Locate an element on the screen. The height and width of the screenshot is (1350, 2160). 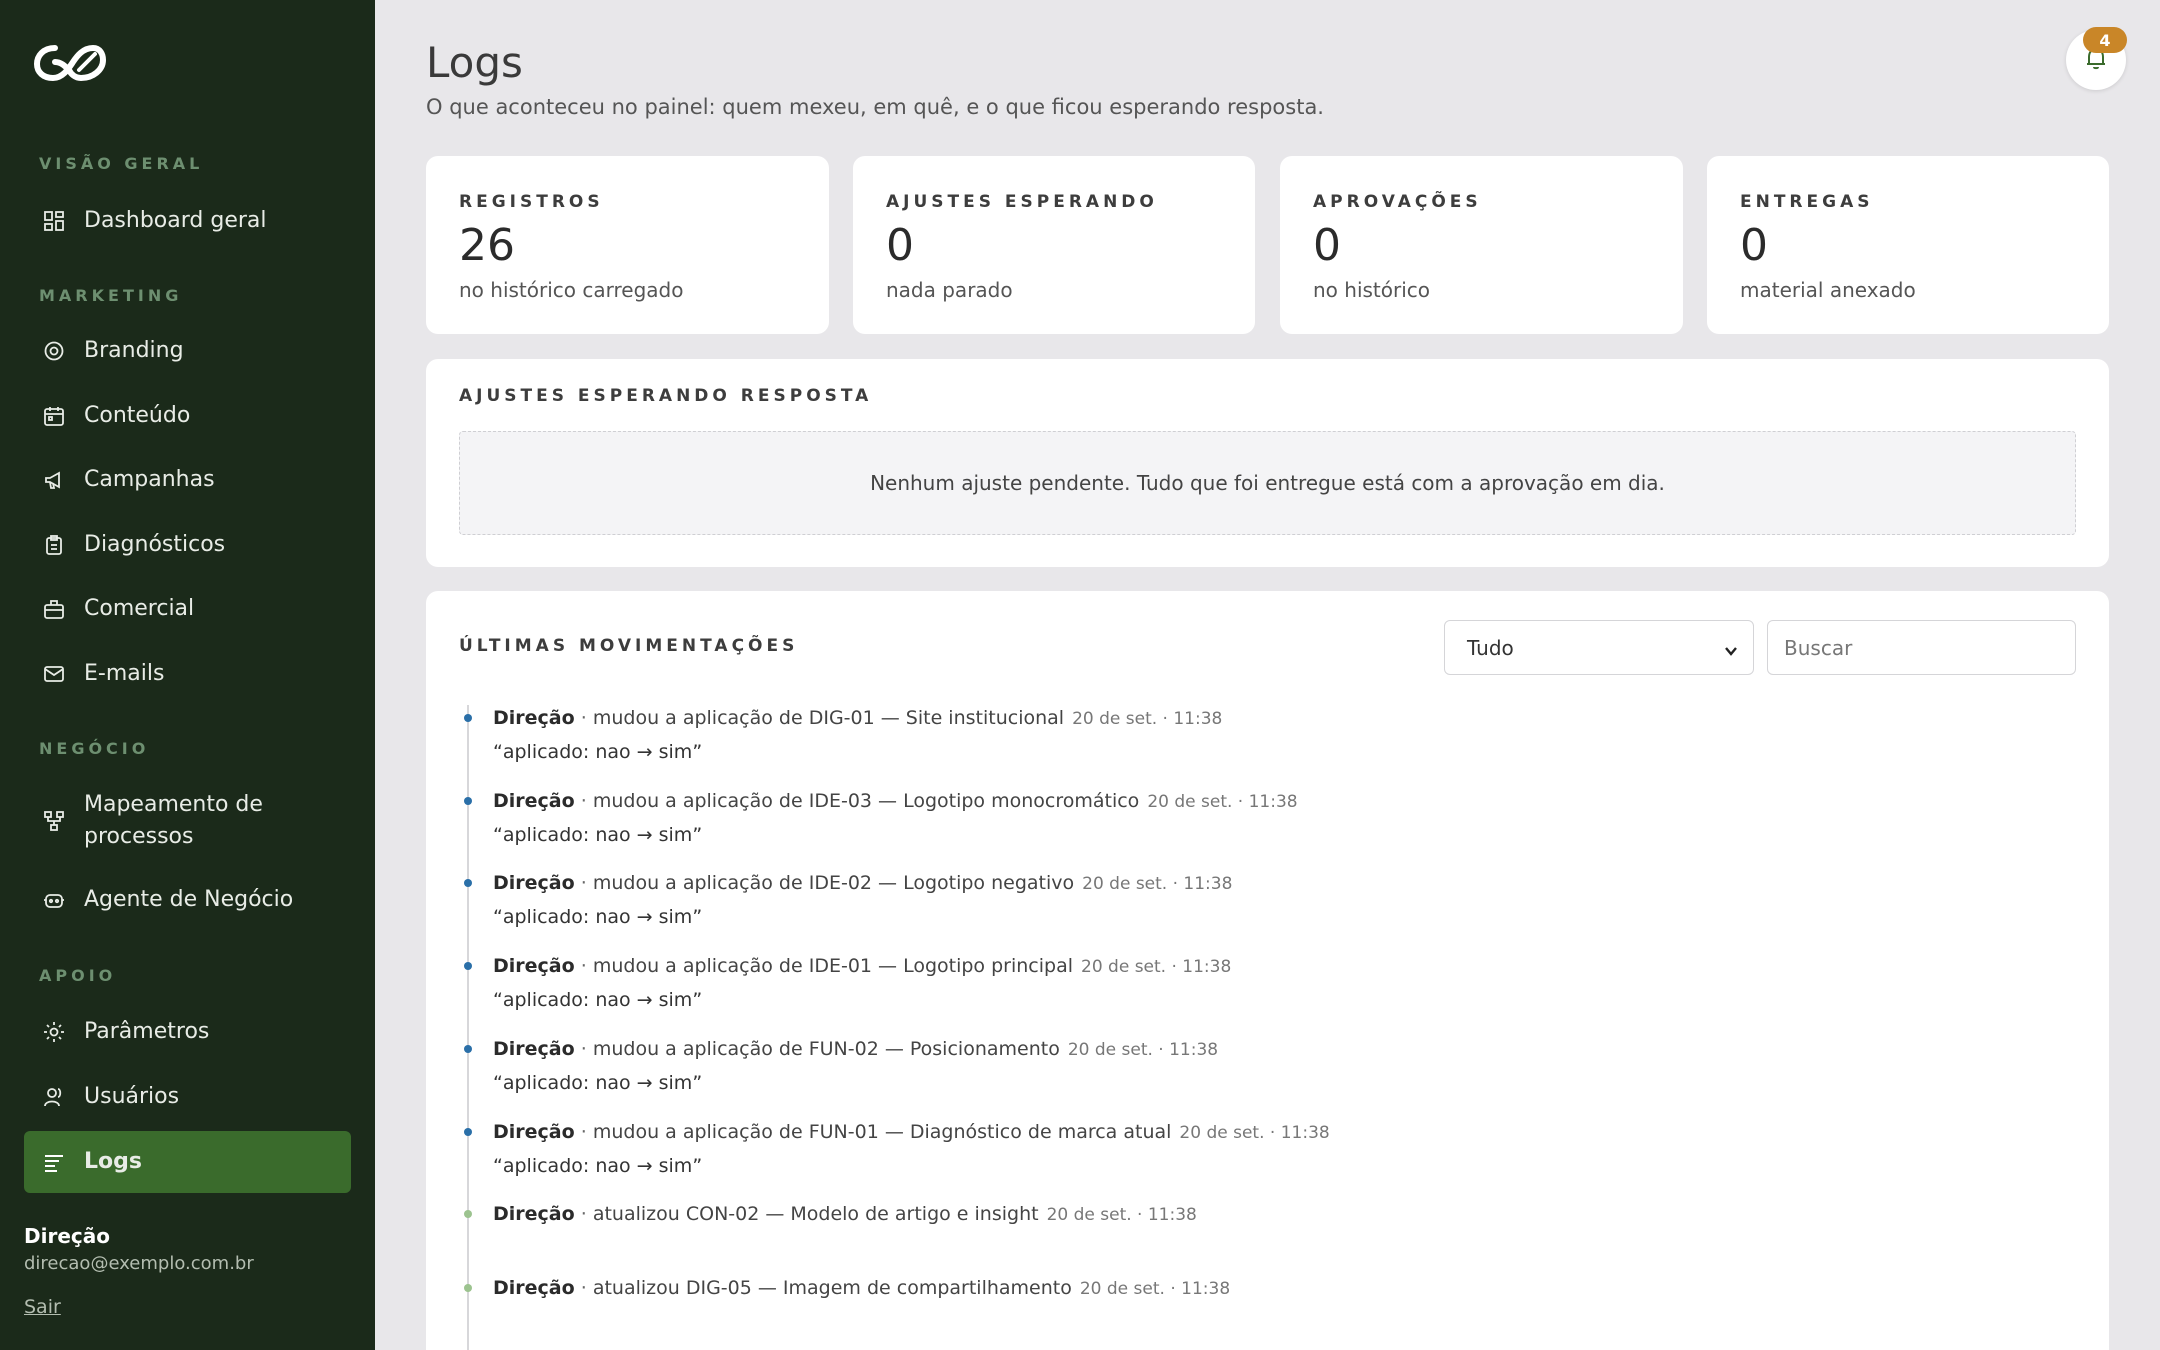
clipboard-icon is located at coordinates (54, 545).